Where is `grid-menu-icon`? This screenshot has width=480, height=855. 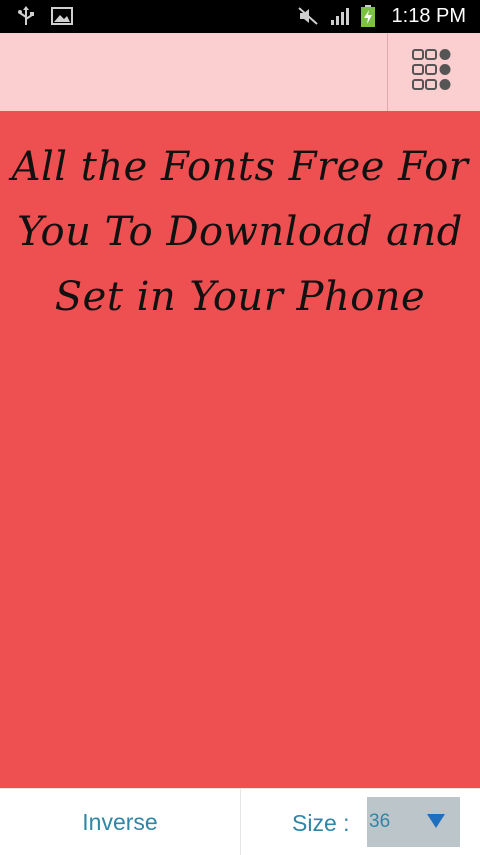 grid-menu-icon is located at coordinates (434, 72).